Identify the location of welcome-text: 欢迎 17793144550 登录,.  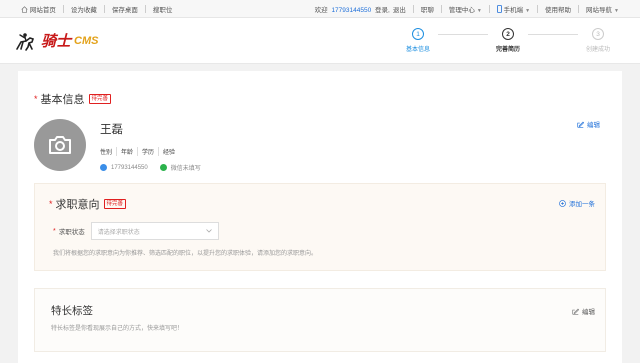
(349, 9).